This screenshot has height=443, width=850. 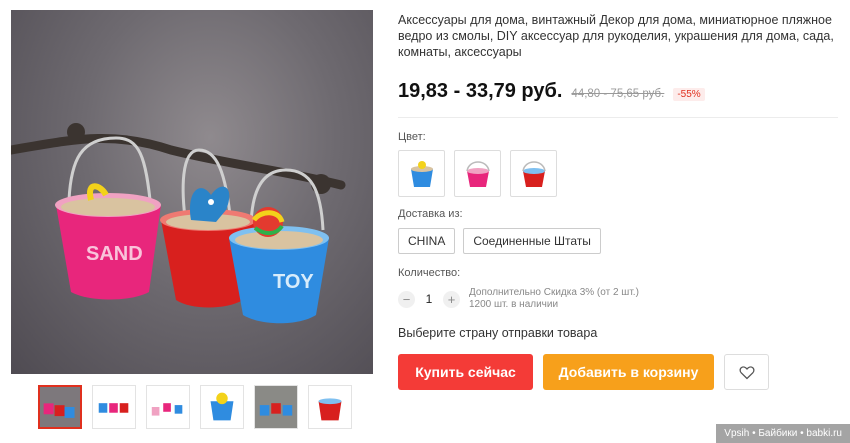 I want to click on action-buttons: Купить сейчас Добавить в корзину, so click(x=618, y=372).